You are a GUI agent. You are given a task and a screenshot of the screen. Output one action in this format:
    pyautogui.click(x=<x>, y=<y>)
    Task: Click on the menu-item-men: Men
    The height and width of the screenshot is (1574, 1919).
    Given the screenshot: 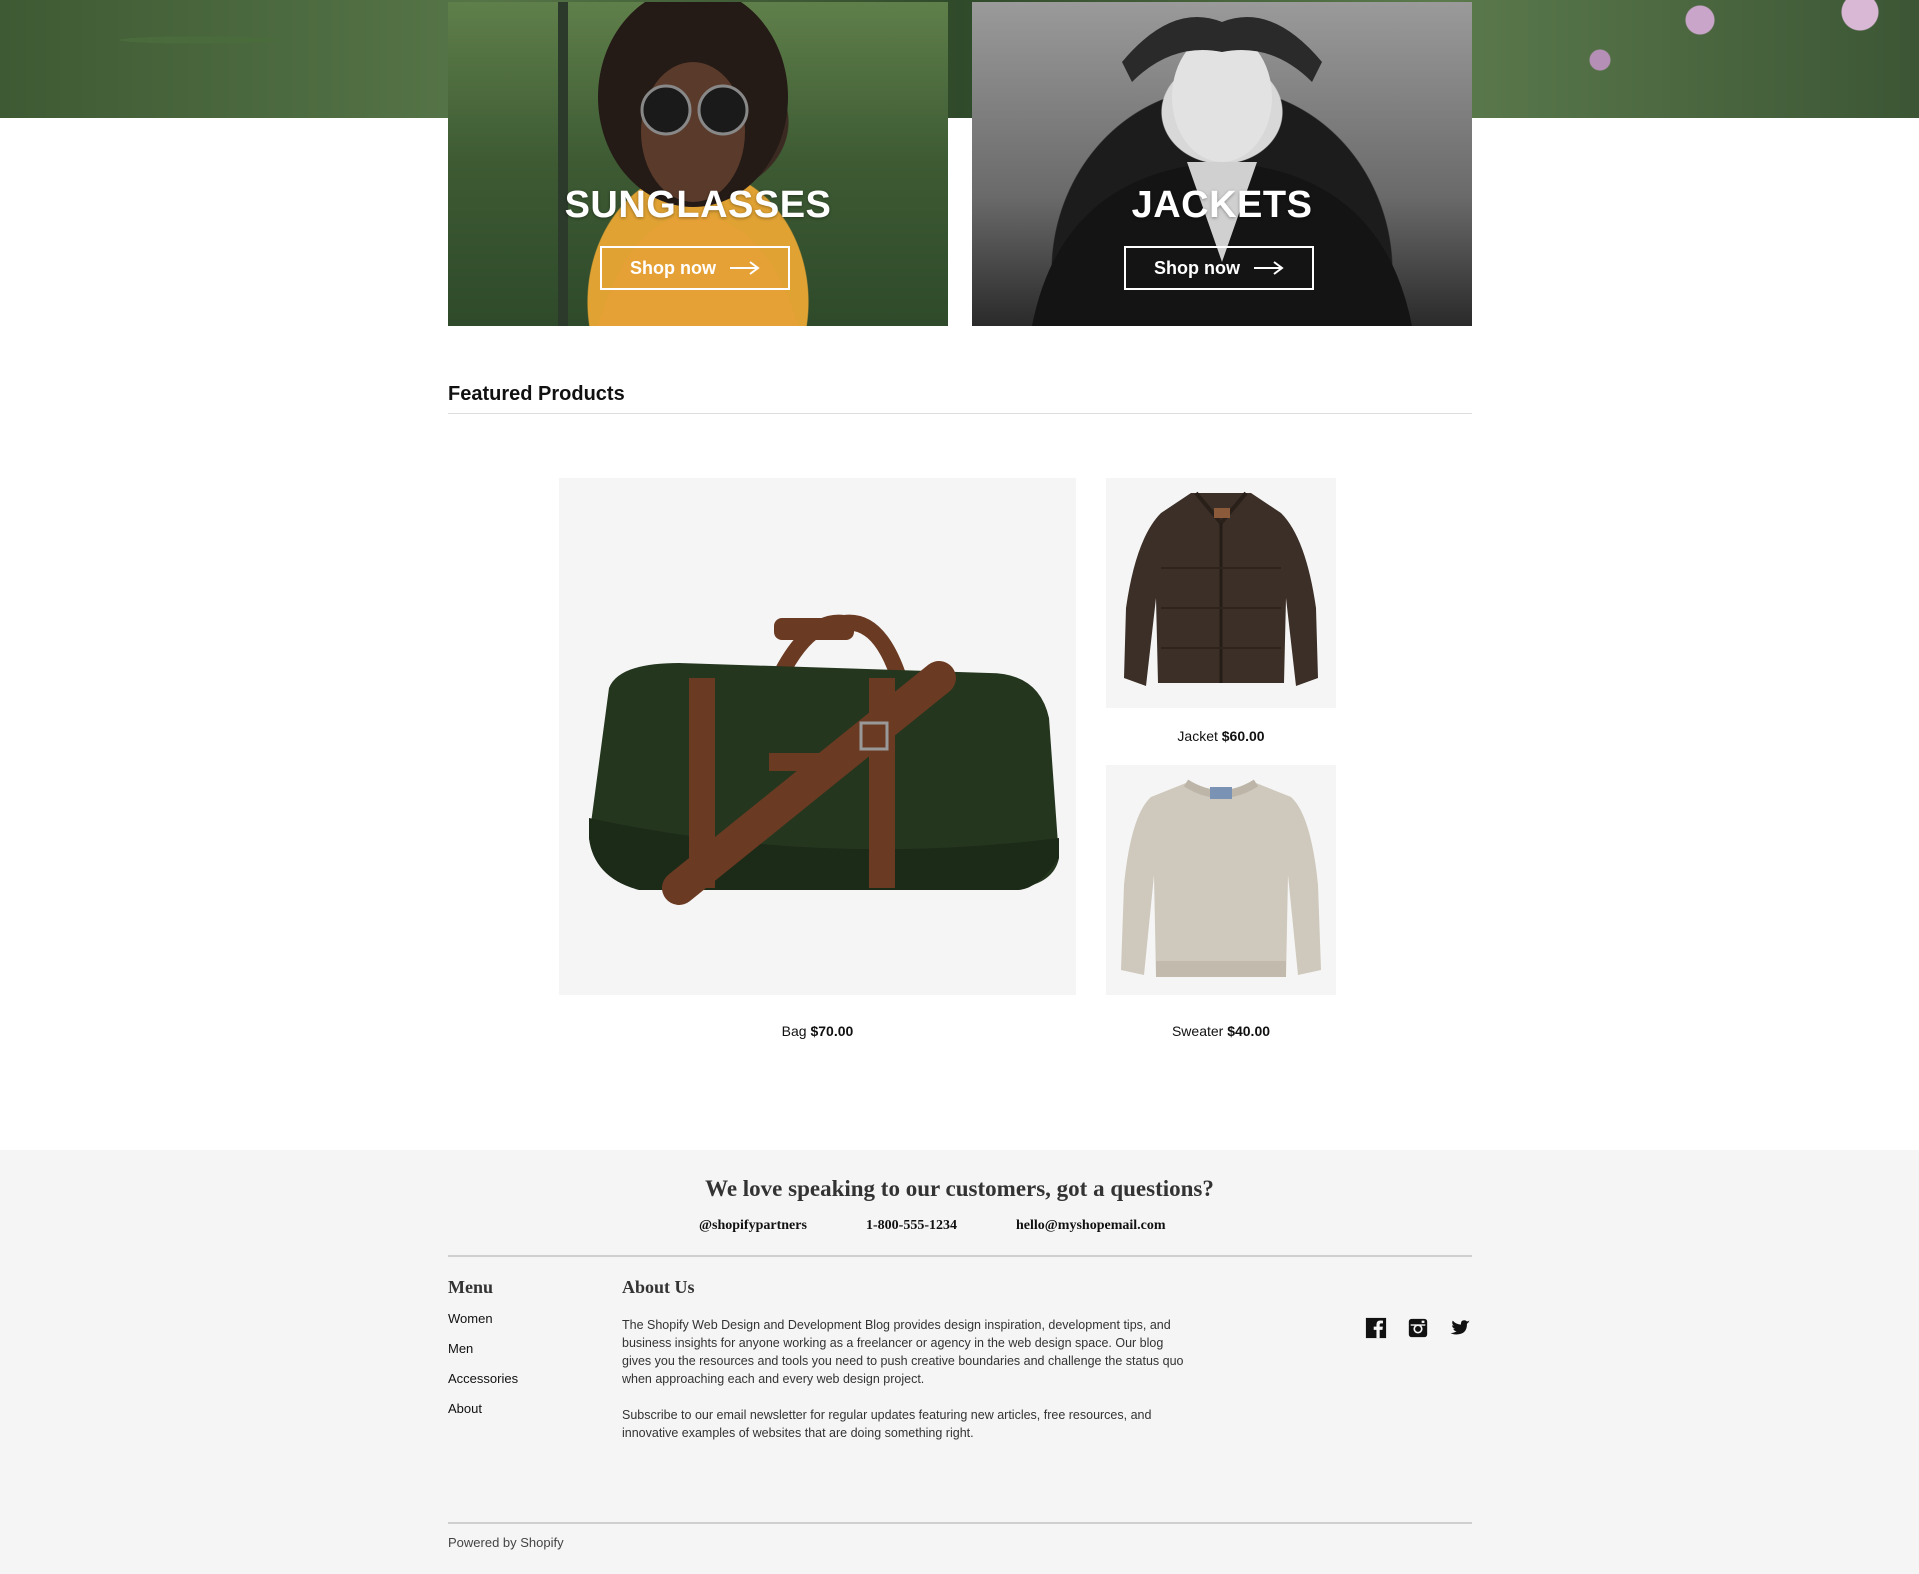 What is the action you would take?
    pyautogui.click(x=460, y=1348)
    